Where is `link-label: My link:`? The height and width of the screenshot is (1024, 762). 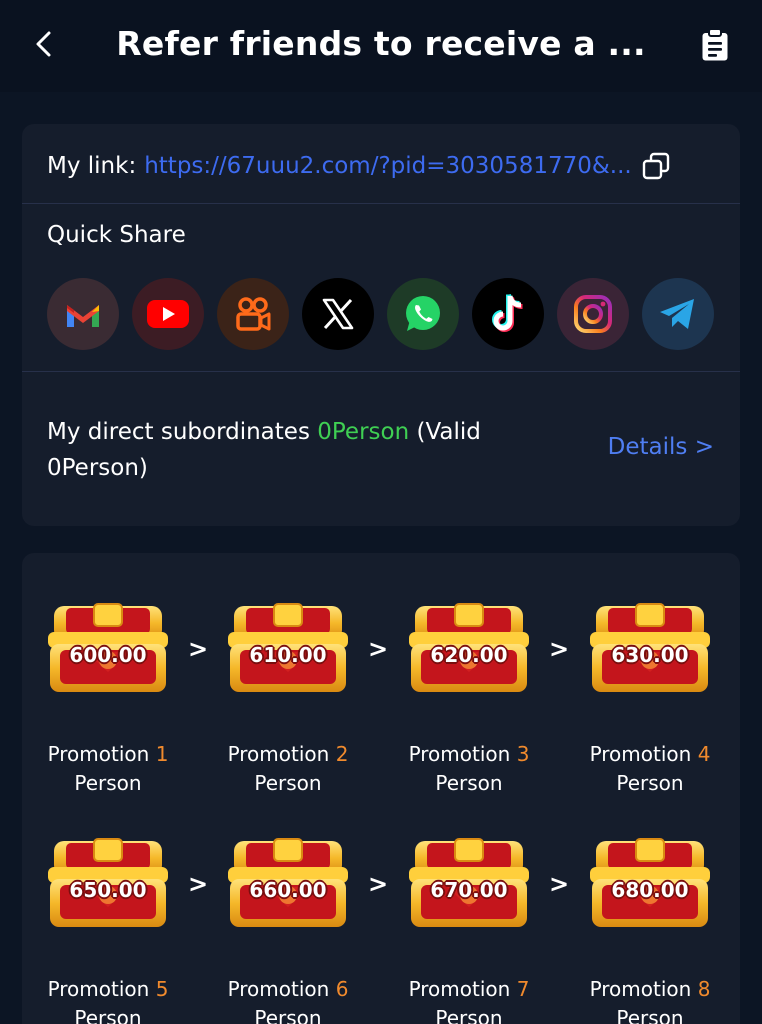 link-label: My link: is located at coordinates (92, 166).